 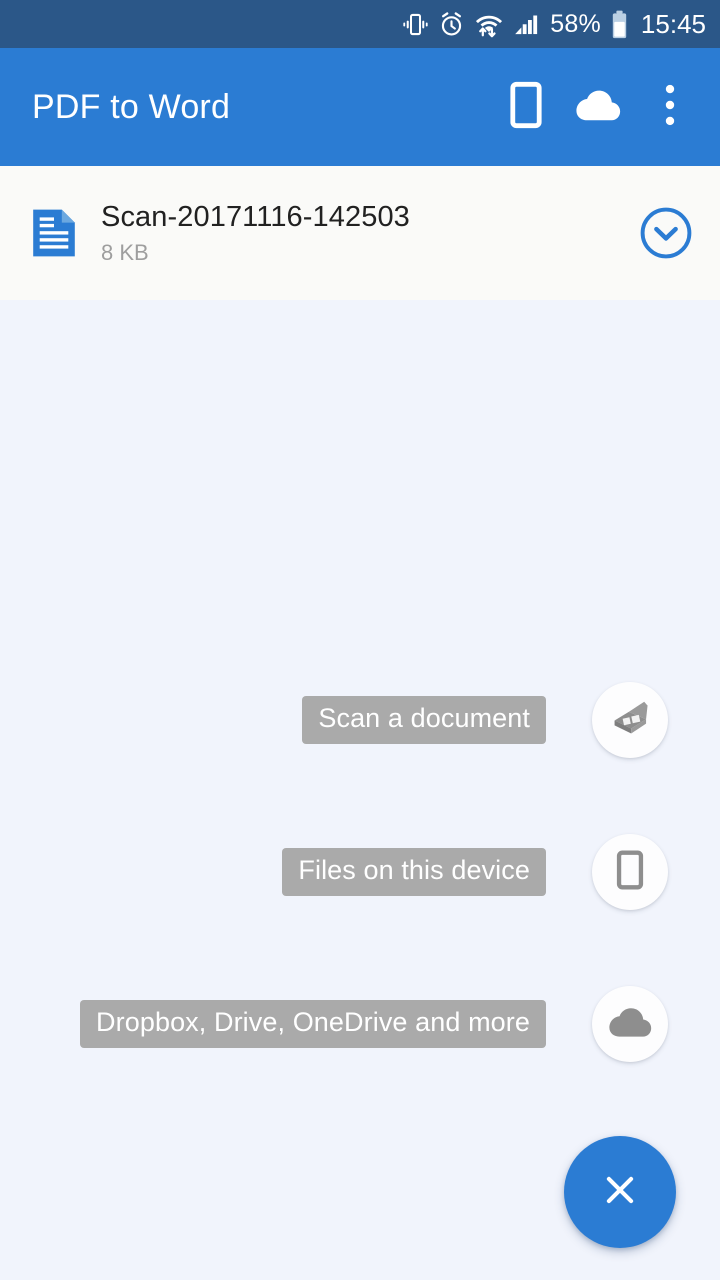 I want to click on speed-dial-button-device, so click(x=630, y=872).